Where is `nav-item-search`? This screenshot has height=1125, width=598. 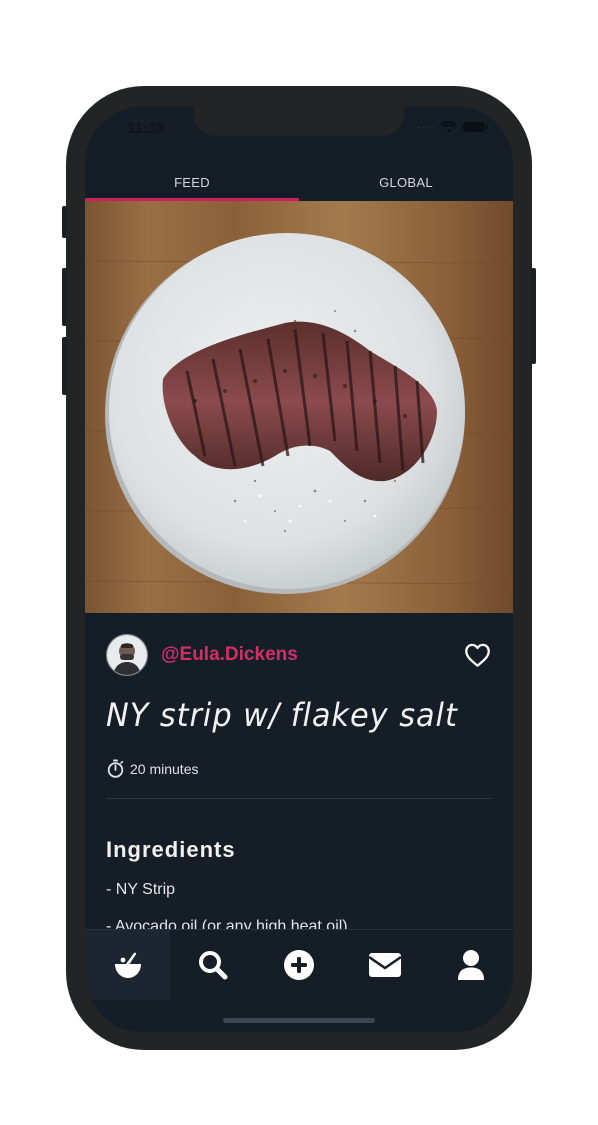
nav-item-search is located at coordinates (212, 965).